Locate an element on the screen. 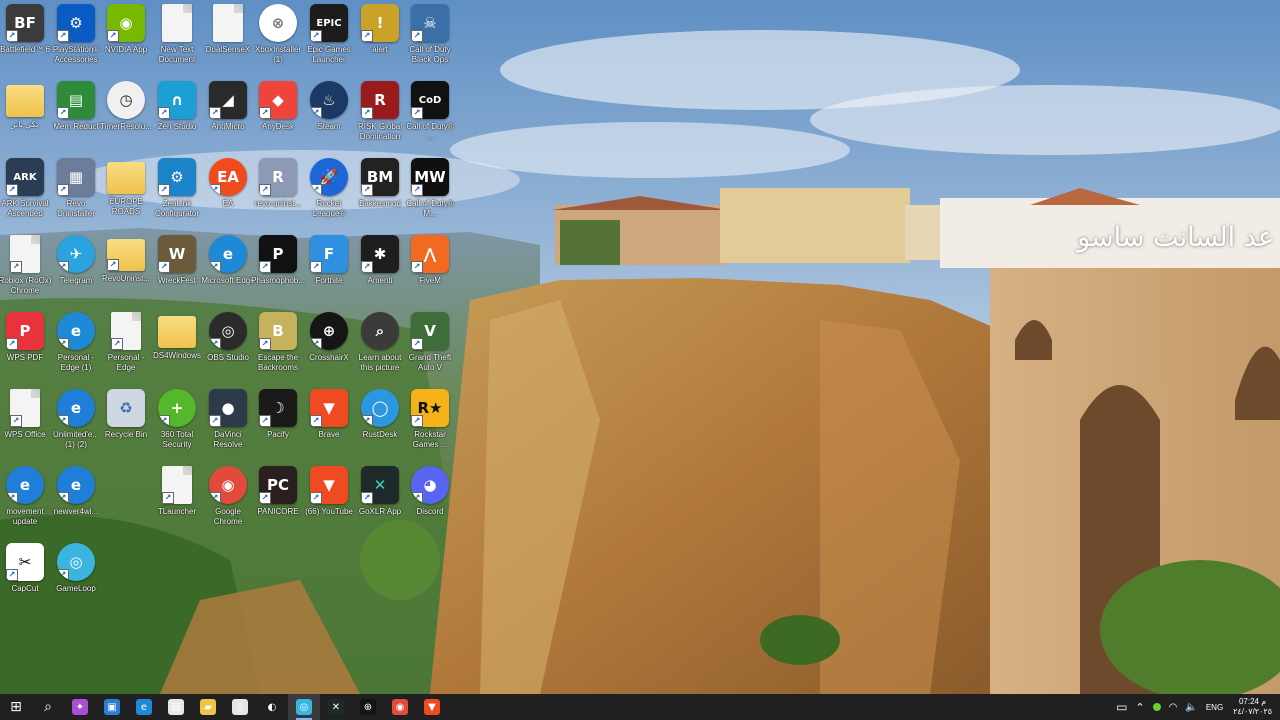 This screenshot has height=720, width=1280. desktop-shortcut: ◆ AnyDesk is located at coordinates (278, 119).